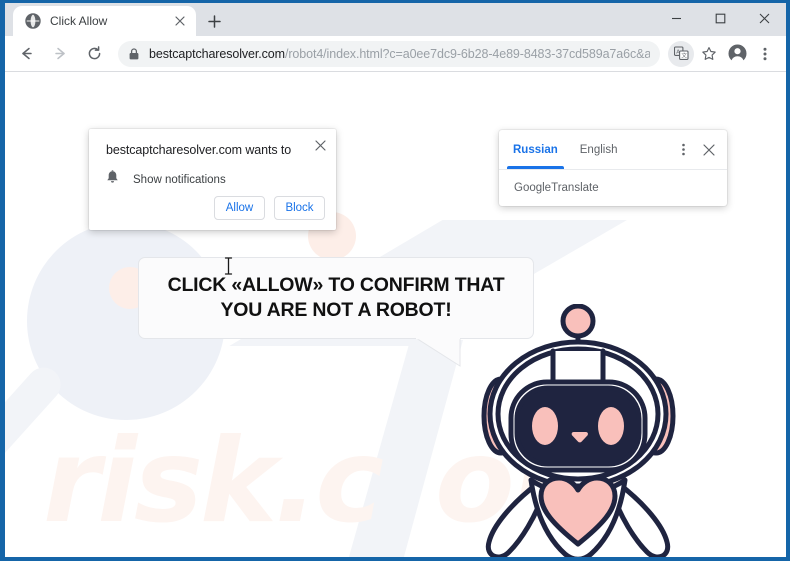 The width and height of the screenshot is (790, 561). I want to click on allow-button: Allow, so click(239, 208).